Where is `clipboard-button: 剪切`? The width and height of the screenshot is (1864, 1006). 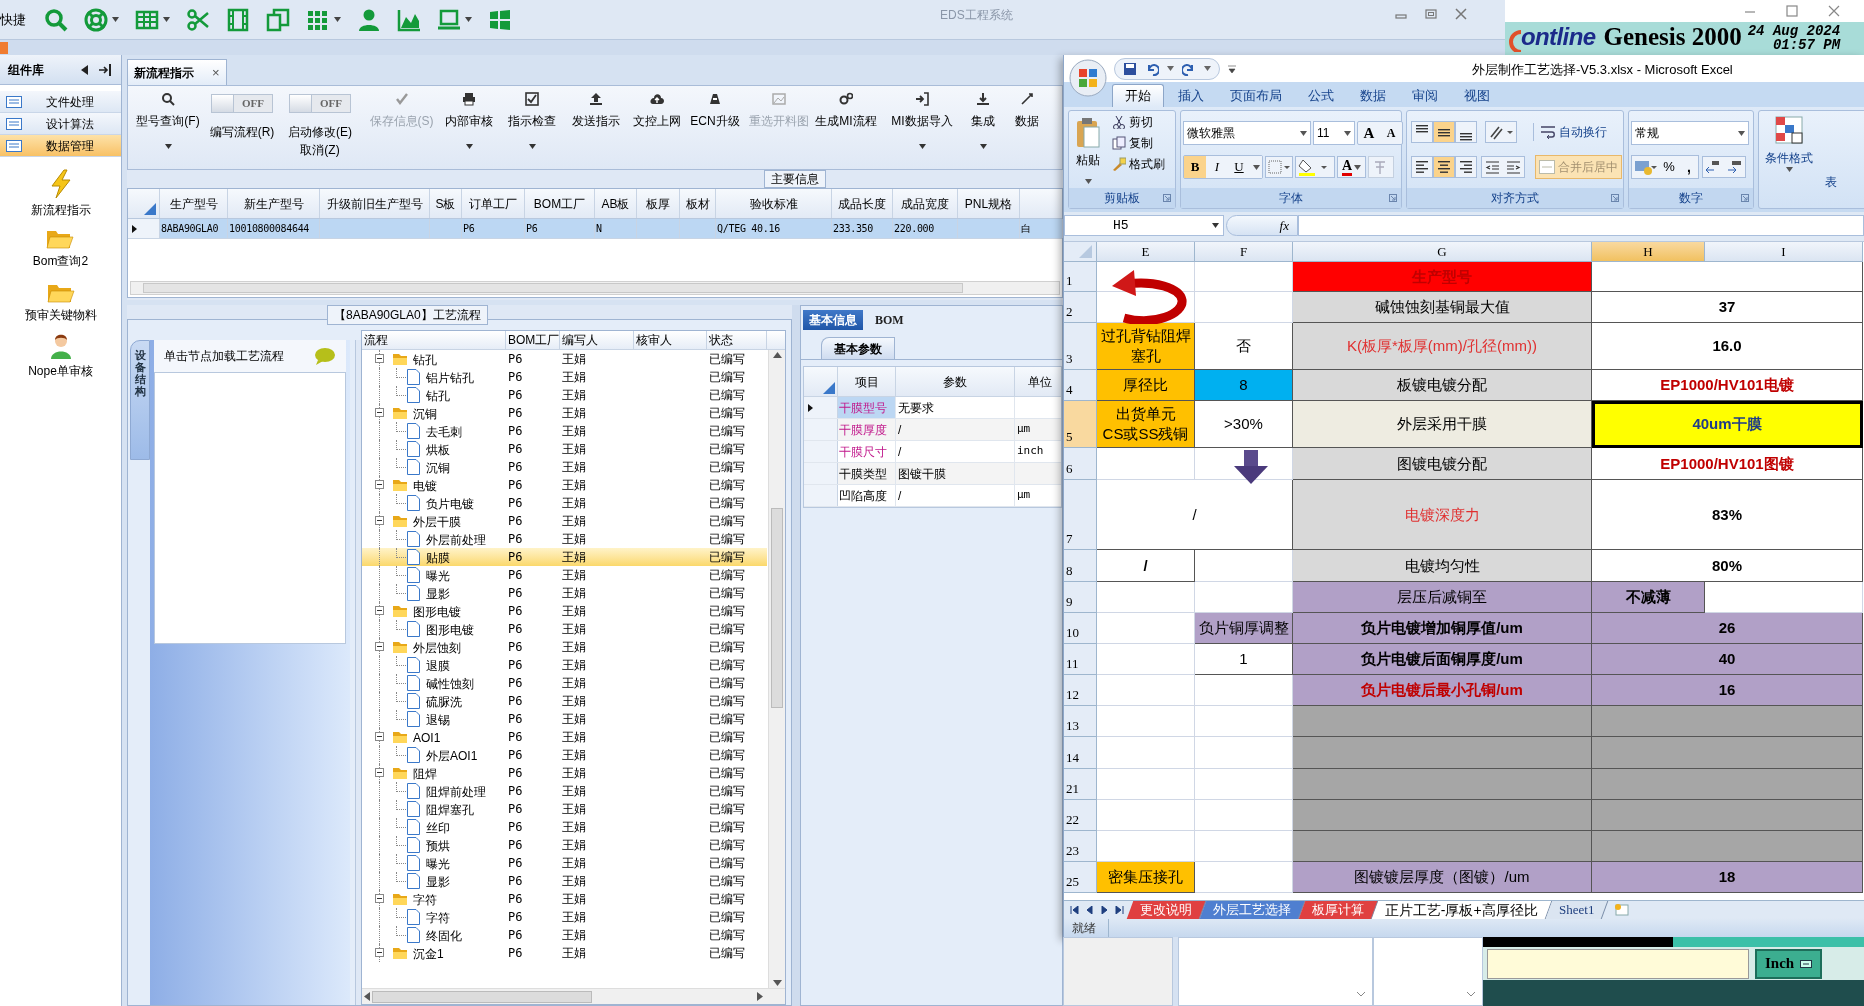 clipboard-button: 剪切 is located at coordinates (1132, 122).